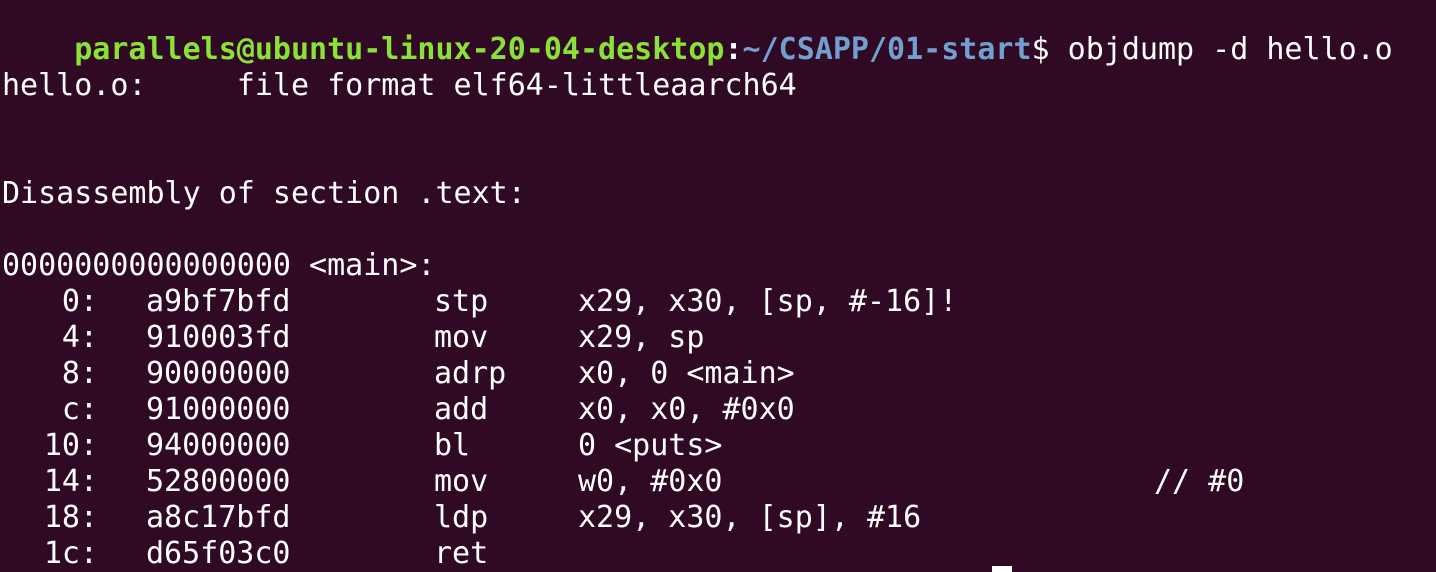 Image resolution: width=1436 pixels, height=572 pixels. What do you see at coordinates (1040, 49) in the screenshot?
I see `prompt-symbol: $` at bounding box center [1040, 49].